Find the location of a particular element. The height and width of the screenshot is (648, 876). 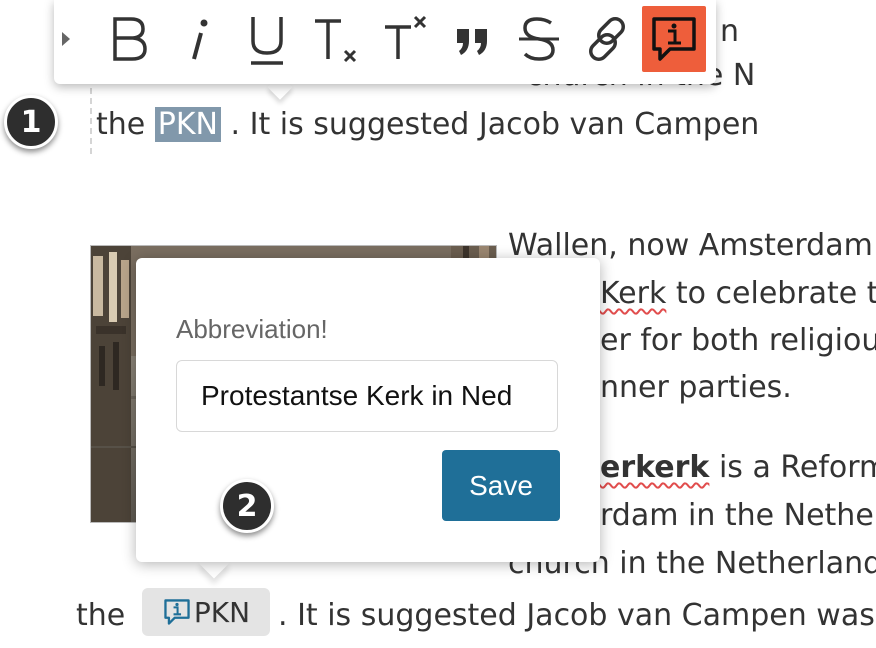

sentence-text-after: . It is suggested Jacob van Campen is located at coordinates (490, 124).